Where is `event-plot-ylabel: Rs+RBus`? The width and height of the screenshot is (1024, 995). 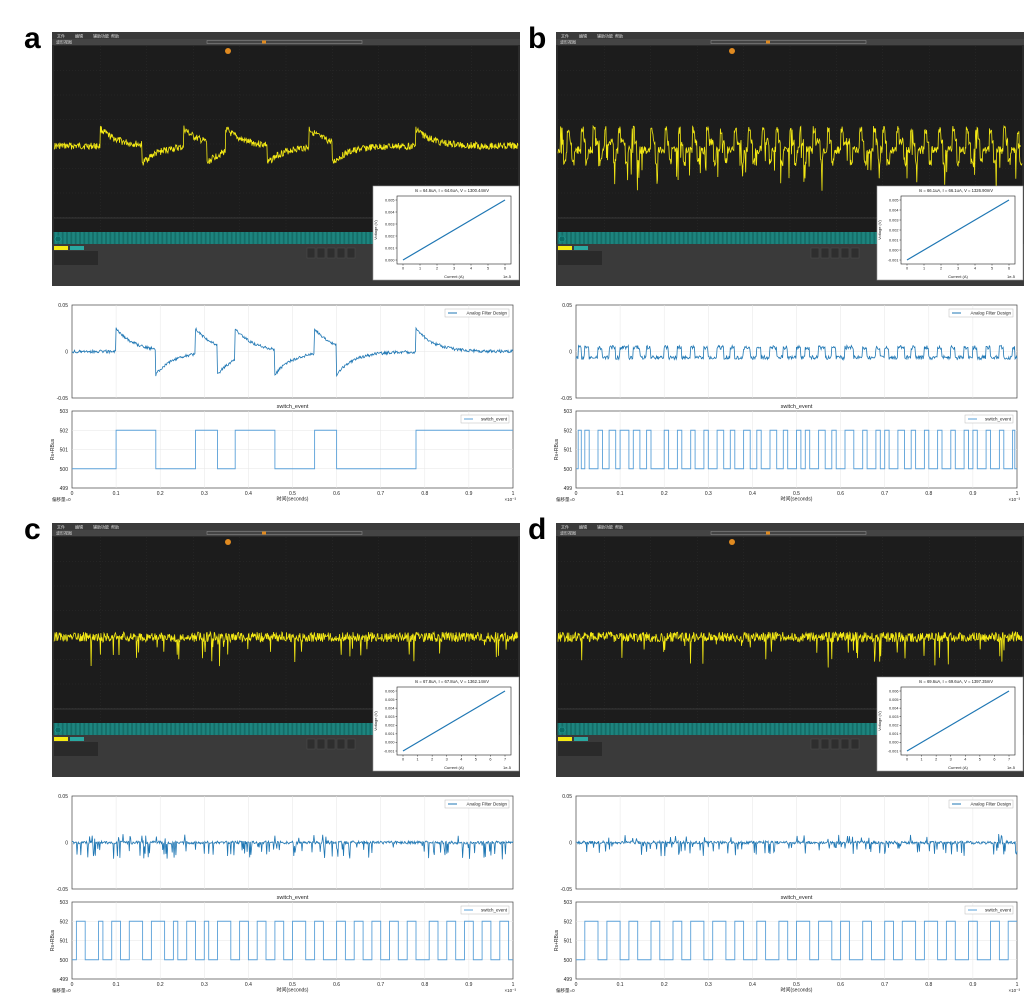 event-plot-ylabel: Rs+RBus is located at coordinates (53, 449).